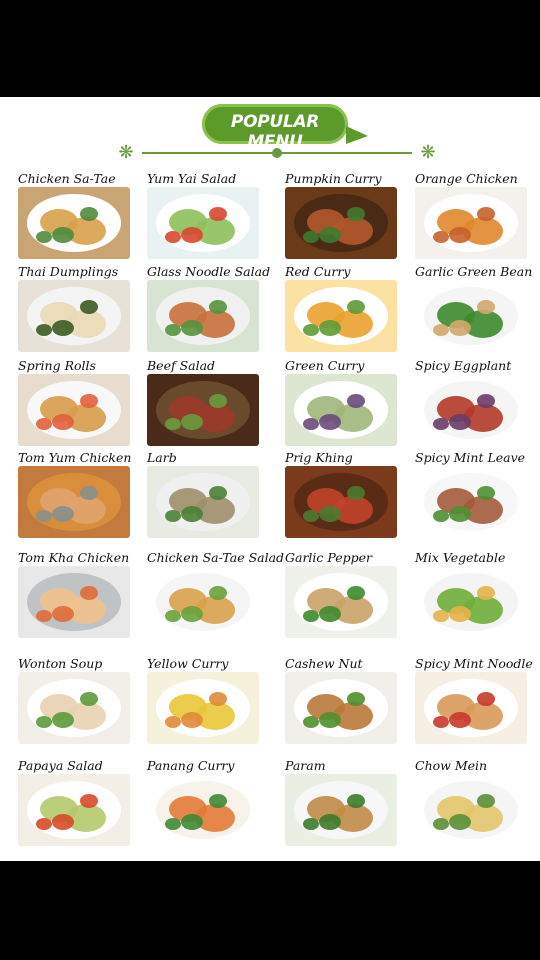 Image resolution: width=540 pixels, height=960 pixels. I want to click on menu-item: Beef Salad, so click(205, 404).